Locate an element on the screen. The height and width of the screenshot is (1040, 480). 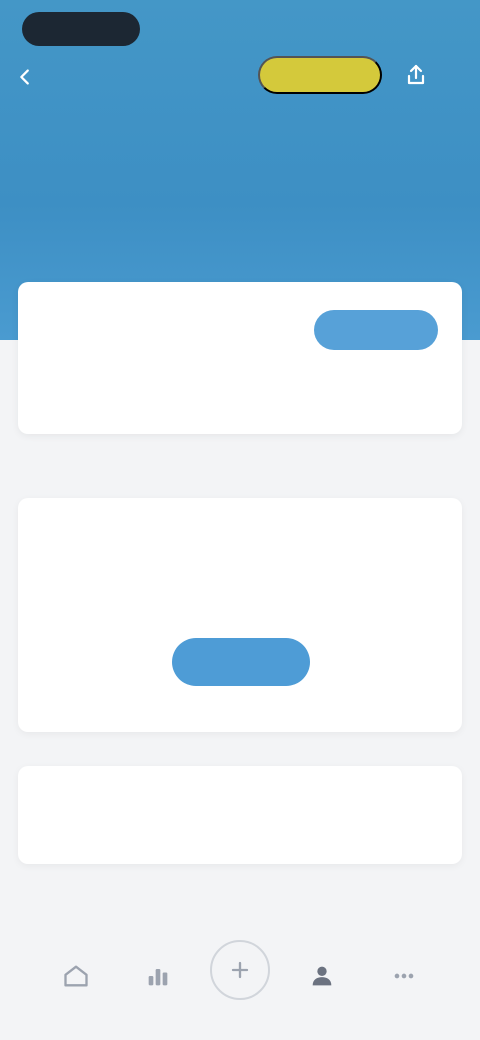
back-button is located at coordinates (44, 77).